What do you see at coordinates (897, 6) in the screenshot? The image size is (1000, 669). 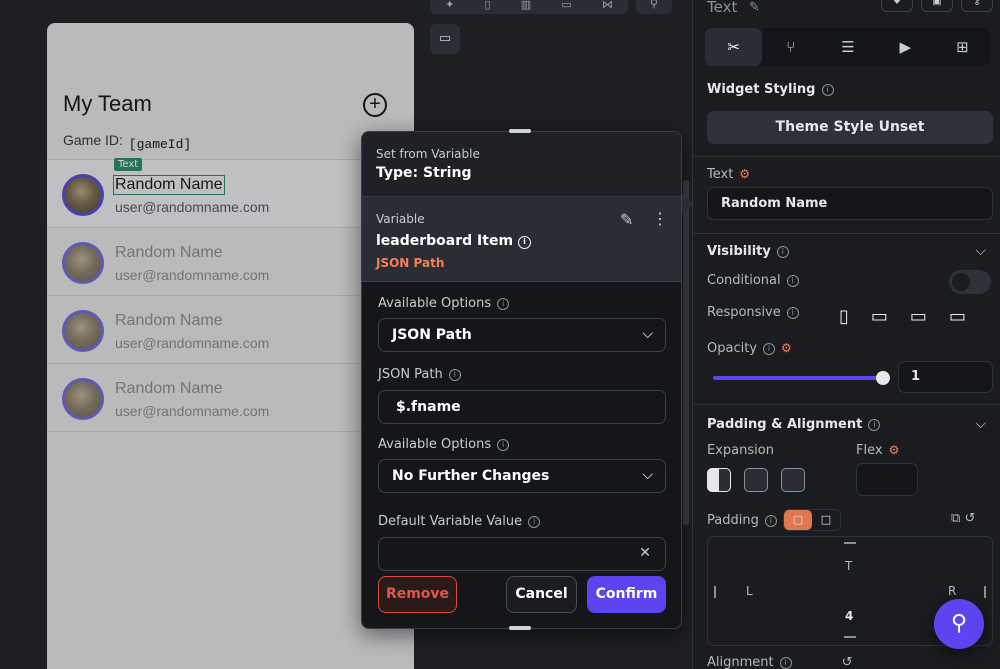 I see `favorite-icon: ♥` at bounding box center [897, 6].